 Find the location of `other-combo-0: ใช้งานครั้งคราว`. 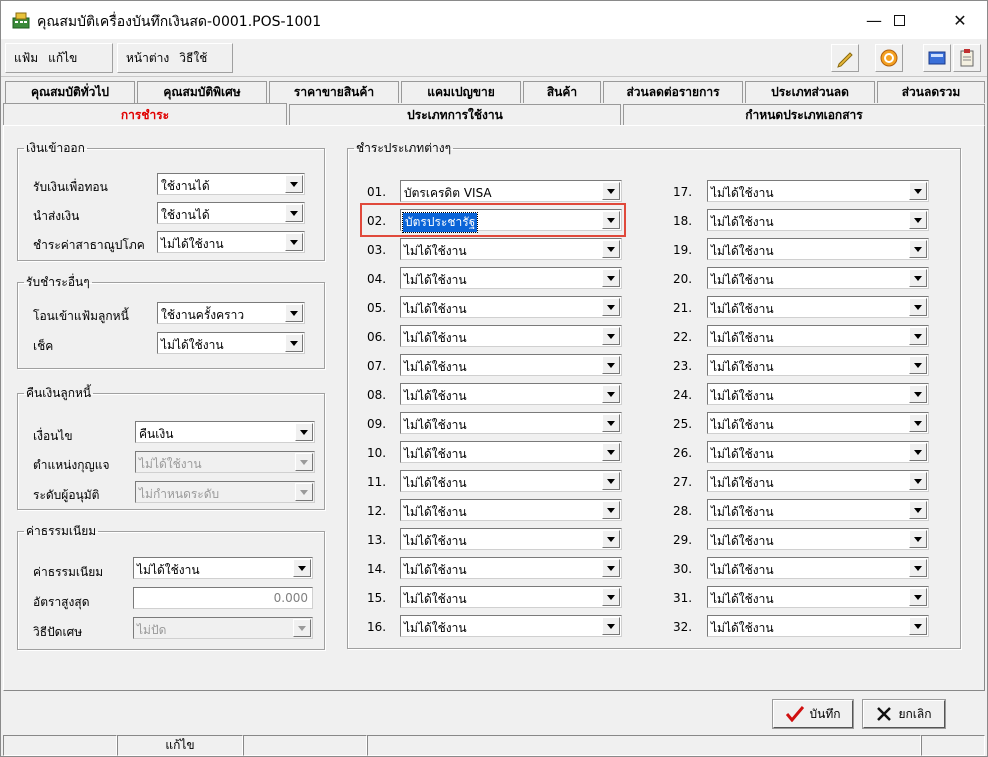

other-combo-0: ใช้งานครั้งคราว is located at coordinates (231, 313).